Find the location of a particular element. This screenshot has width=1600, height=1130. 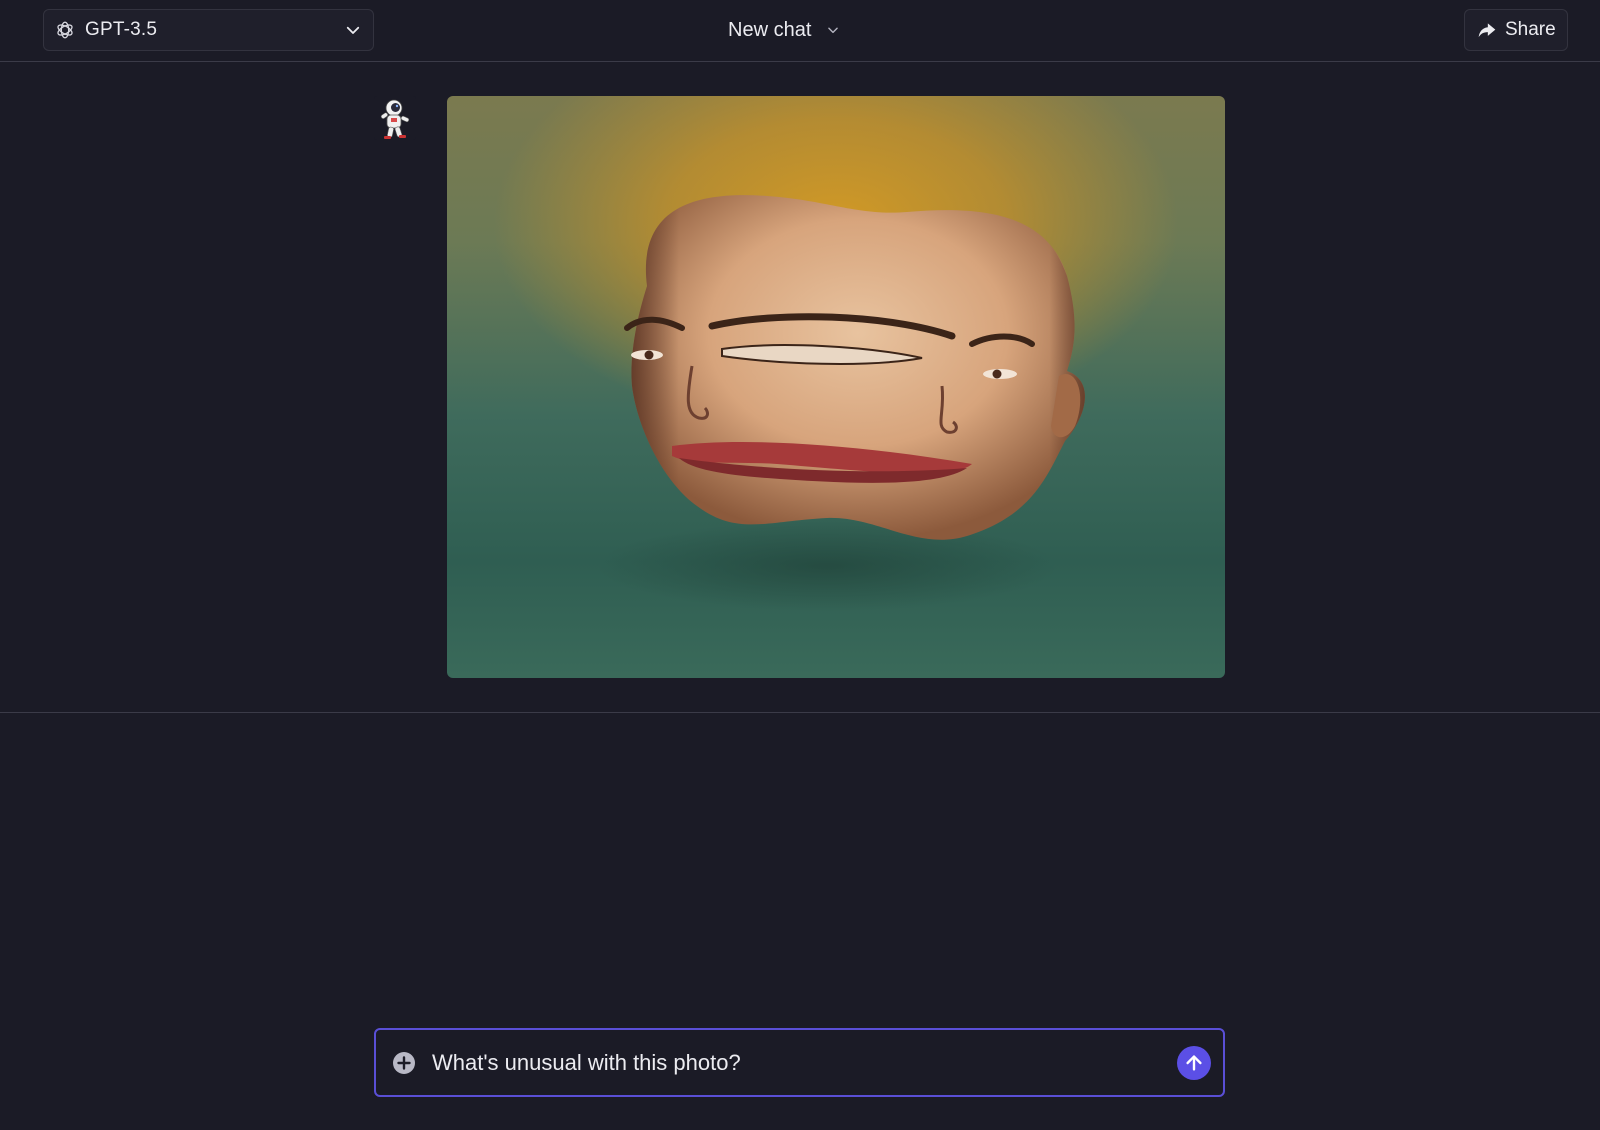

chat-title-menu: New chat is located at coordinates (784, 30).